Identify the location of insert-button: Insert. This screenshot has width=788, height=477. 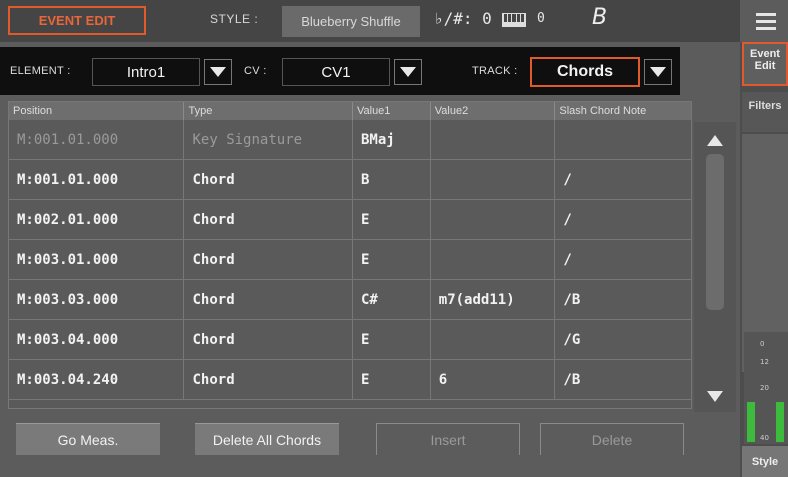
(448, 439).